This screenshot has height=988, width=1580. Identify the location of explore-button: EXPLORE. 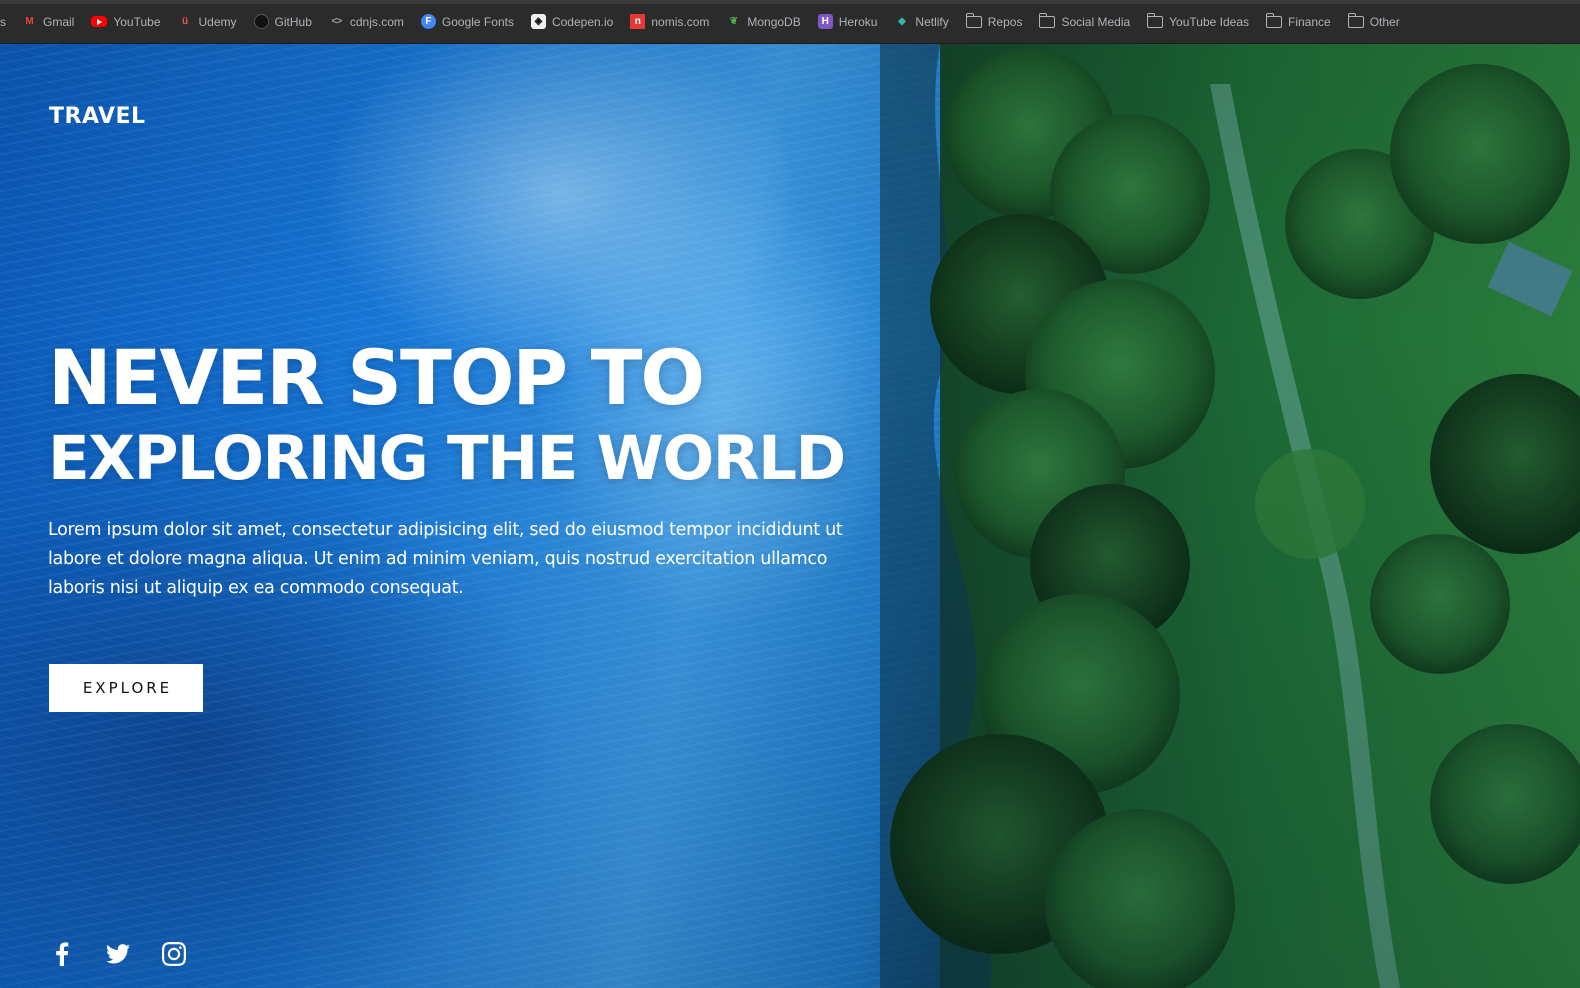
(126, 688).